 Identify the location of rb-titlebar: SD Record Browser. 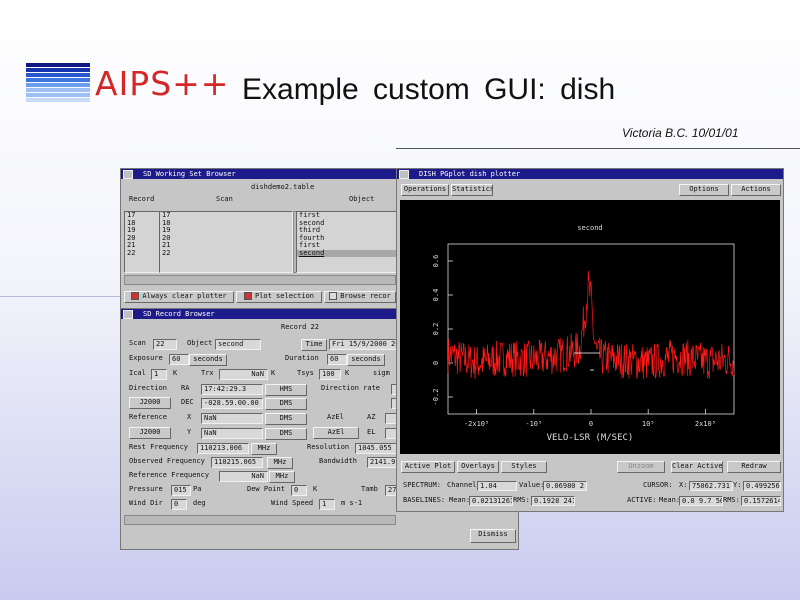
(259, 314).